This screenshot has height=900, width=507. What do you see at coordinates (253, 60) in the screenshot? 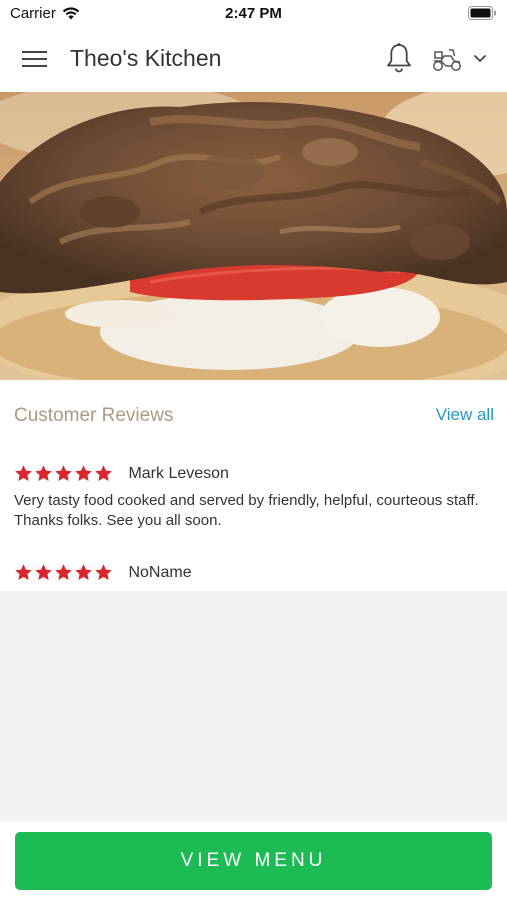
I see `app-header: Theo's Kitchen` at bounding box center [253, 60].